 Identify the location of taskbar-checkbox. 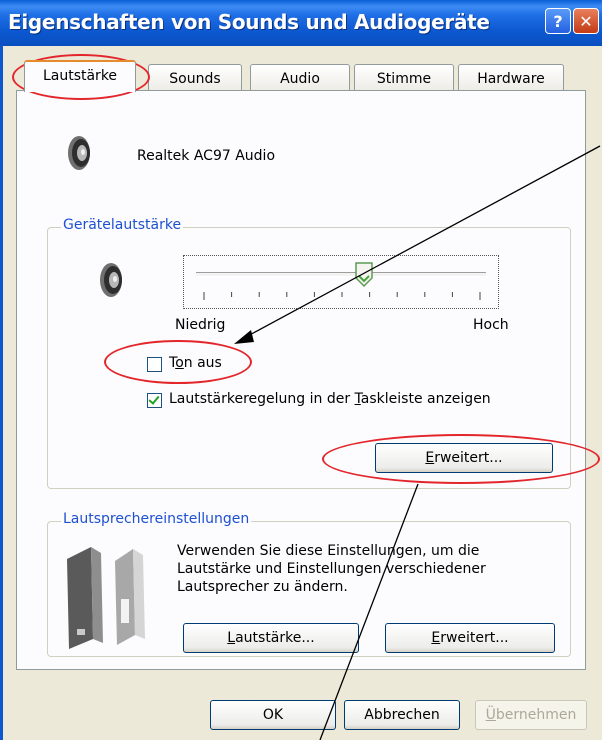
(154, 400).